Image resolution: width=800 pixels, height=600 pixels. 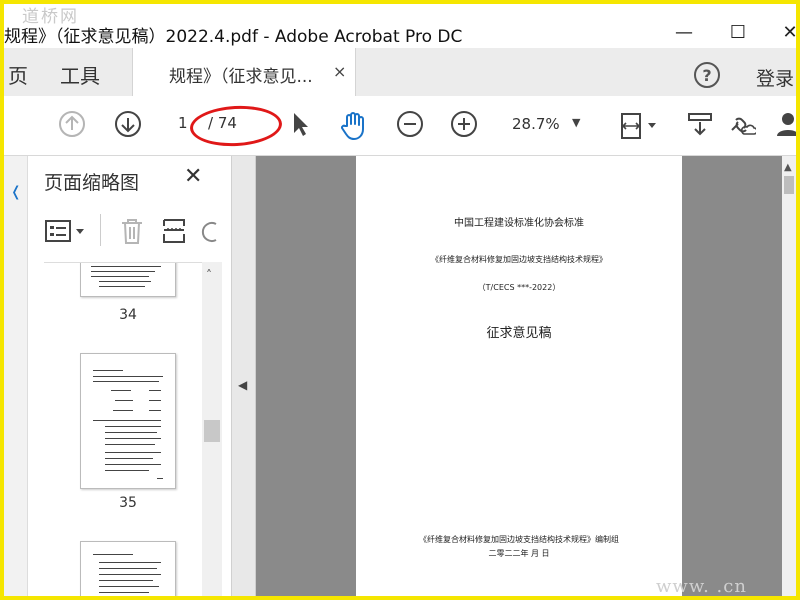 I want to click on plus-circle-icon, so click(x=464, y=124).